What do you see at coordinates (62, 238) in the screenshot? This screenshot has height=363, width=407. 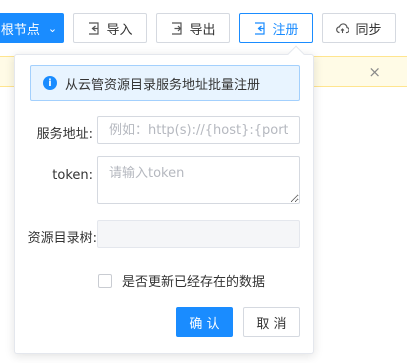 I see `resource-tree-label: 资源目录树:` at bounding box center [62, 238].